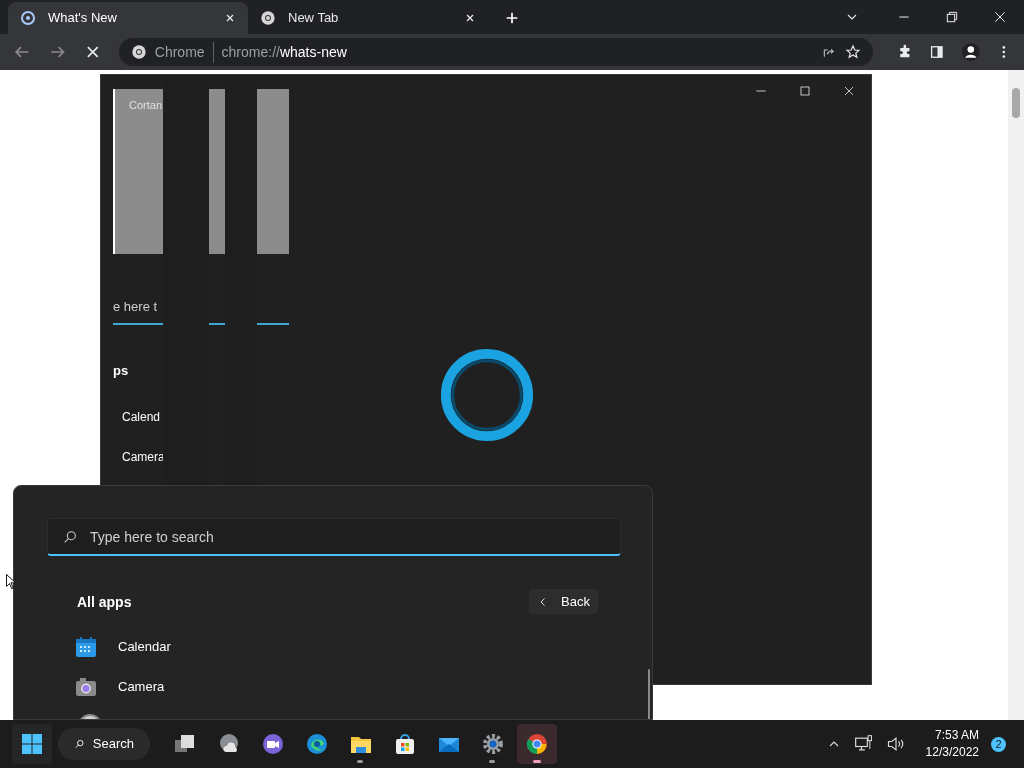 The image size is (1024, 768). Describe the element at coordinates (649, 694) in the screenshot. I see `scrollbar-thumb` at that location.